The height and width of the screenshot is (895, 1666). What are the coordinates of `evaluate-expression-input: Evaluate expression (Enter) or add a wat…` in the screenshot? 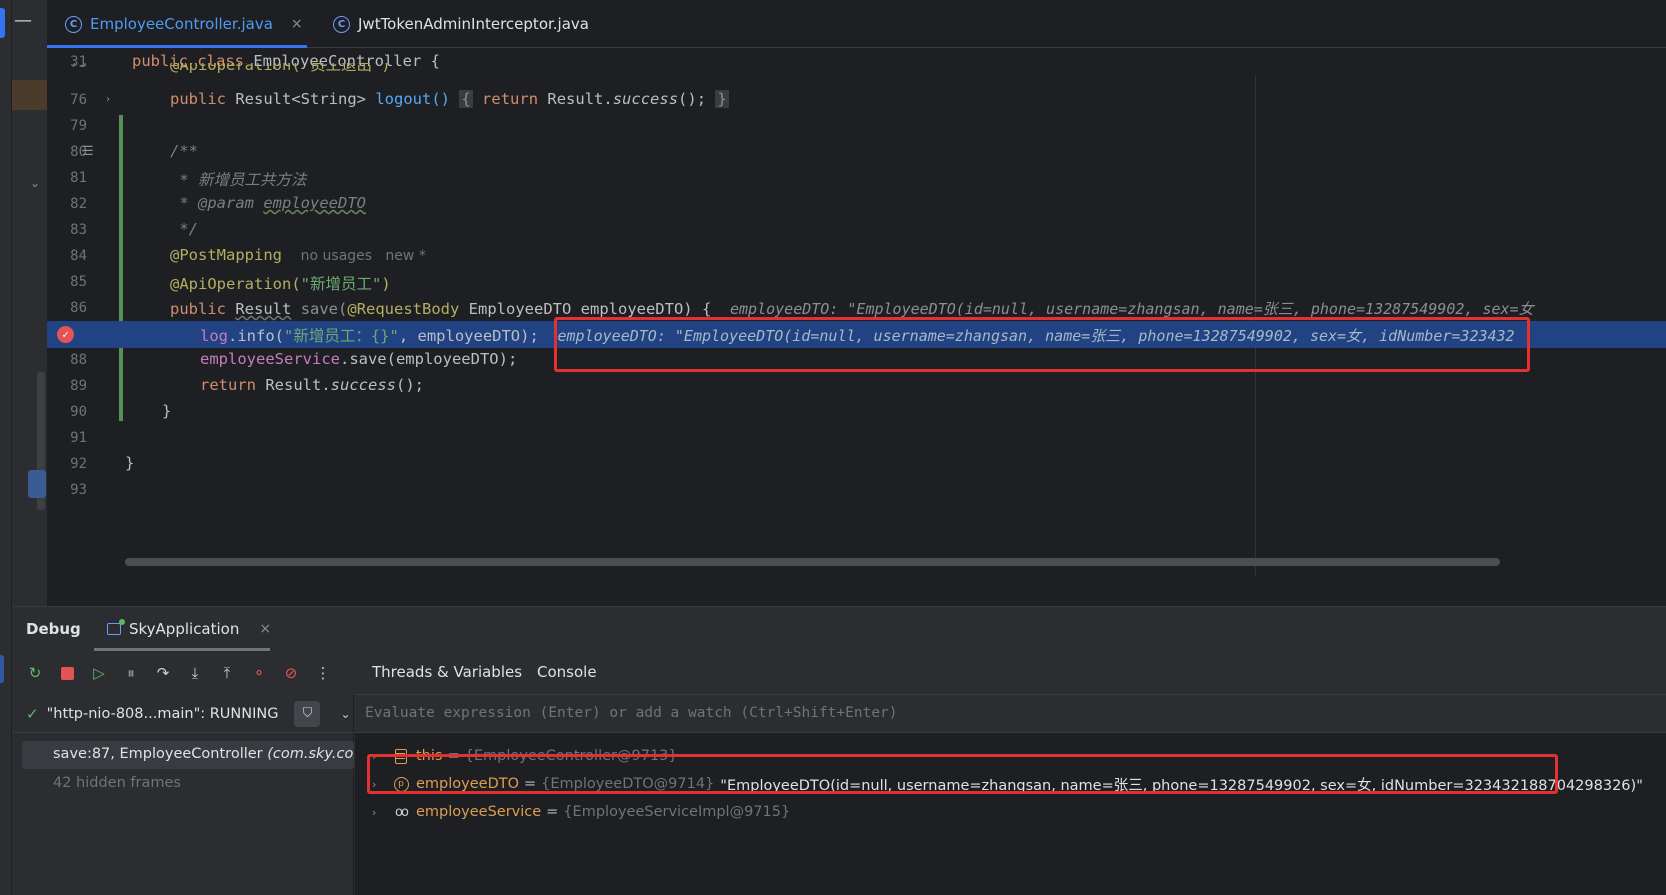 It's located at (1010, 714).